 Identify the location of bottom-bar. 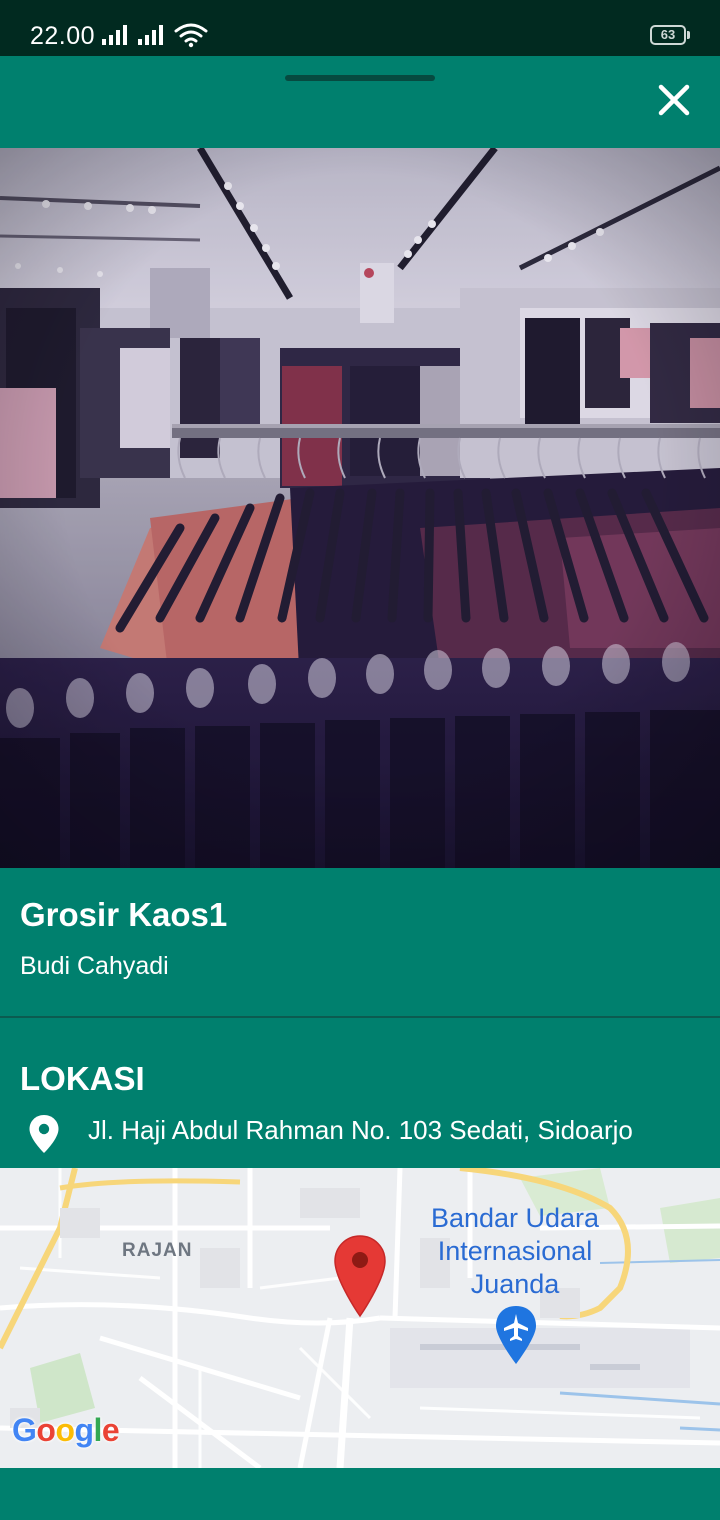
(360, 1494).